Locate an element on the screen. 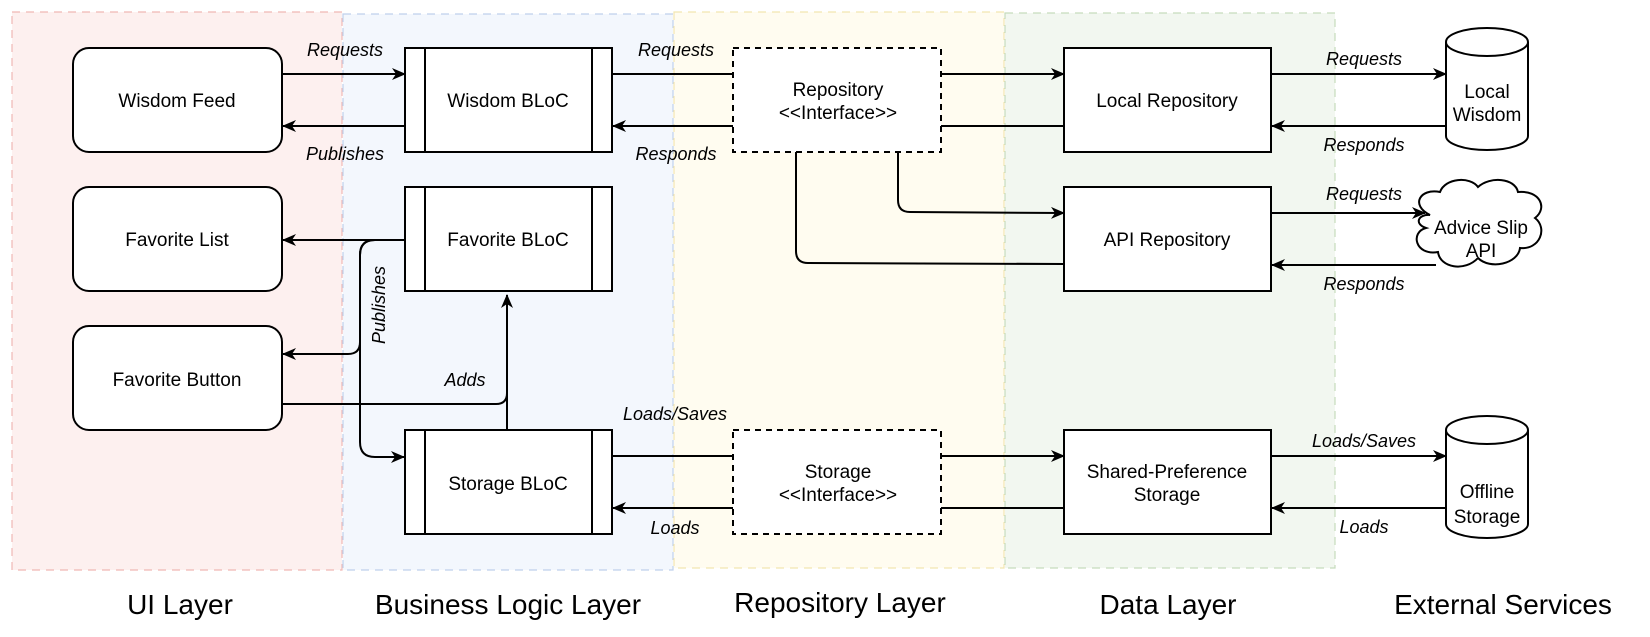 The width and height of the screenshot is (1650, 637). edge-label-fav-publishes: Publishes is located at coordinates (379, 305).